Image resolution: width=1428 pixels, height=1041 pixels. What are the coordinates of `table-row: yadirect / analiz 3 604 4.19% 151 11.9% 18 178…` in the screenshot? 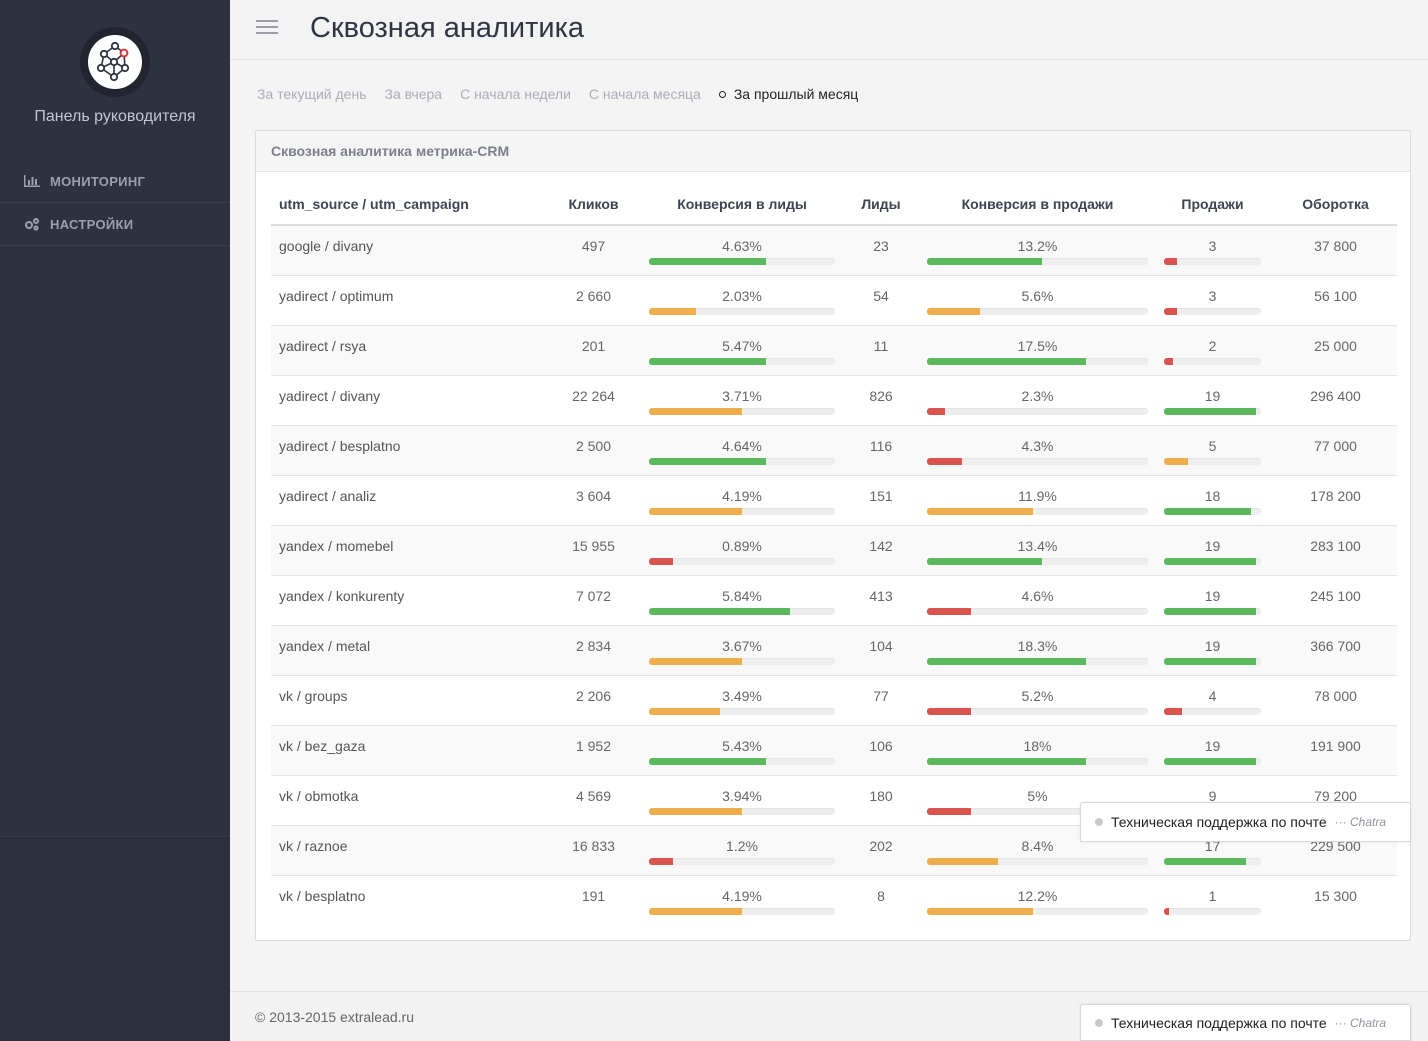 It's located at (834, 500).